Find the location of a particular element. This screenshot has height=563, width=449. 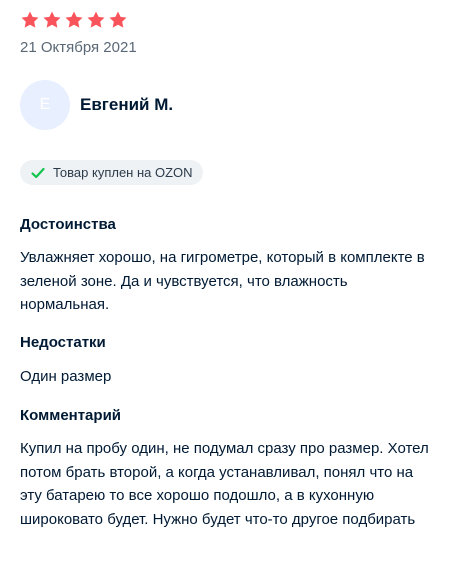

rating-stars is located at coordinates (74, 20).